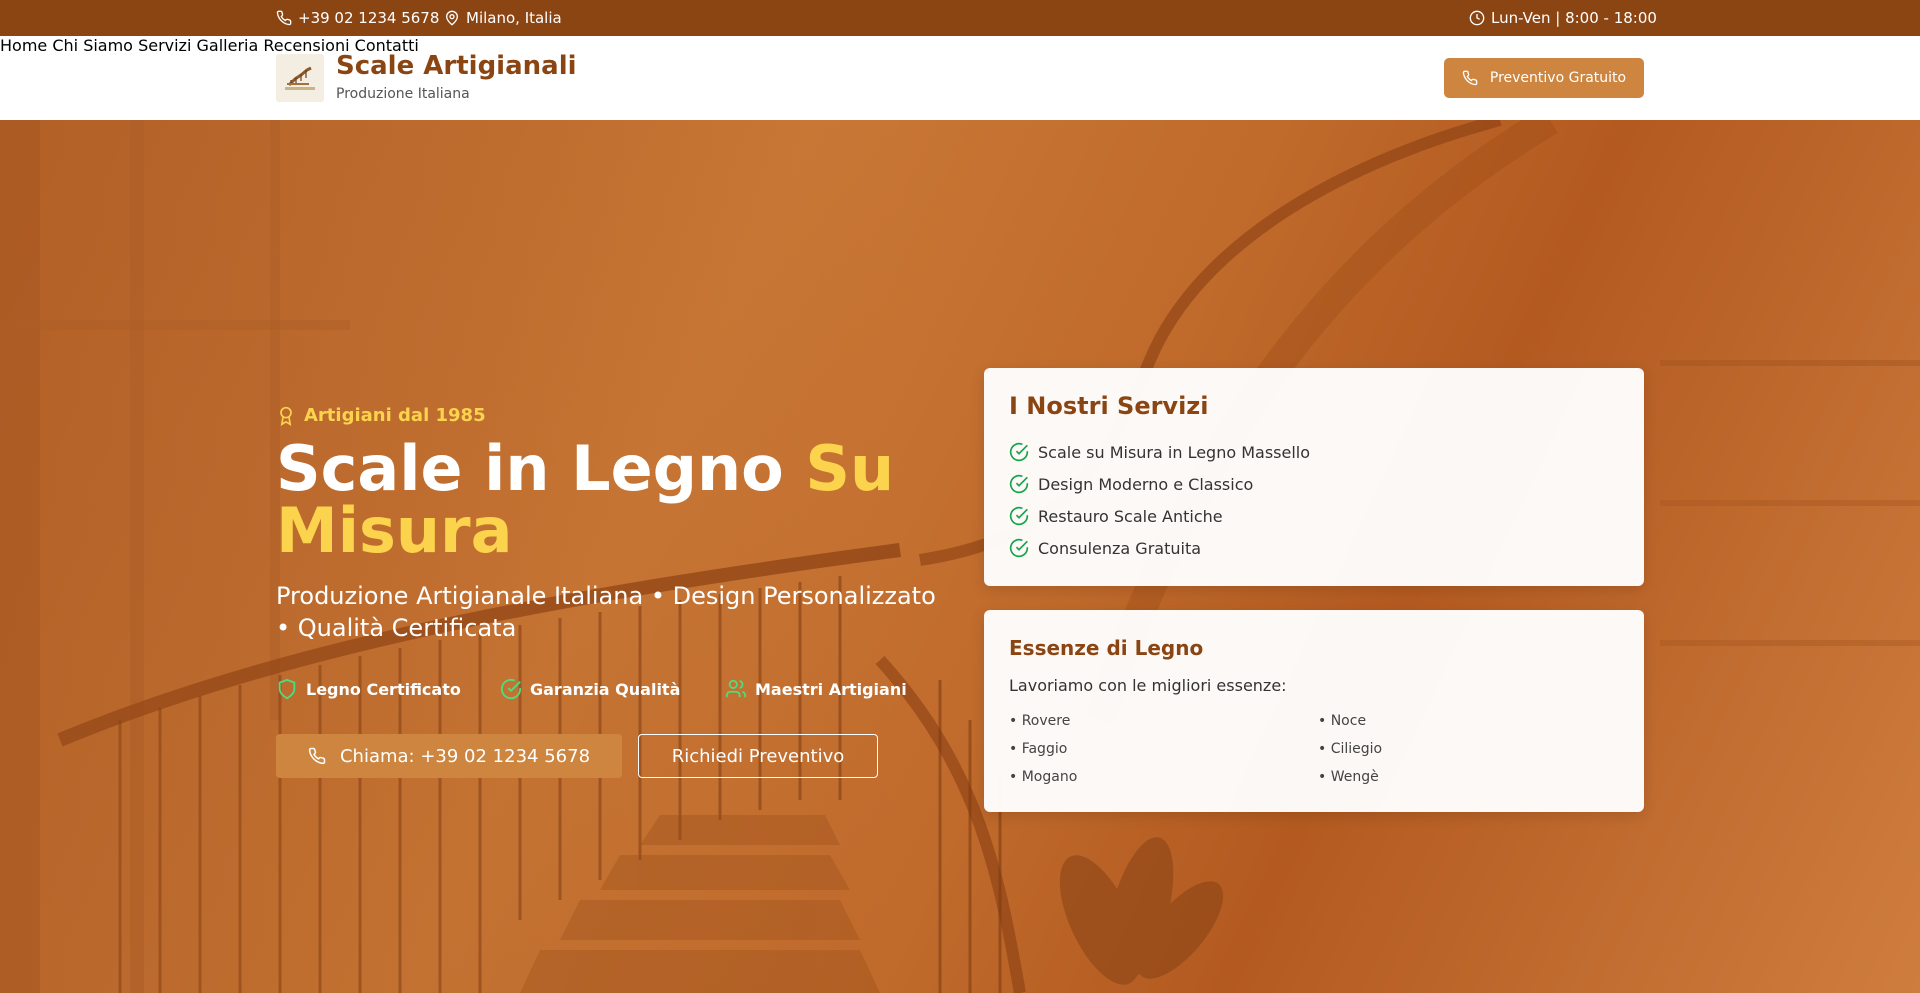  Describe the element at coordinates (383, 689) in the screenshot. I see `feature-label: Legno Certificato` at that location.